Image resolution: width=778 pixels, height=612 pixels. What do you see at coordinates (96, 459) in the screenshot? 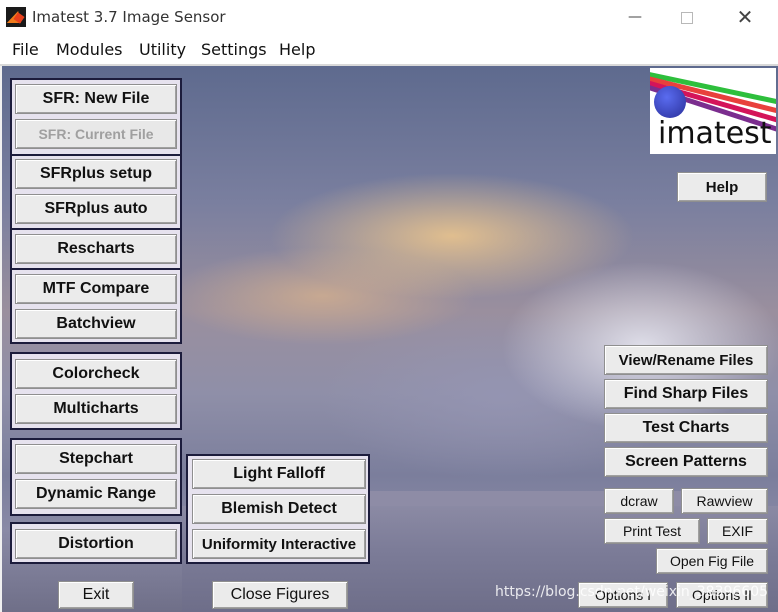
I see `stepchart-button: Stepchart` at bounding box center [96, 459].